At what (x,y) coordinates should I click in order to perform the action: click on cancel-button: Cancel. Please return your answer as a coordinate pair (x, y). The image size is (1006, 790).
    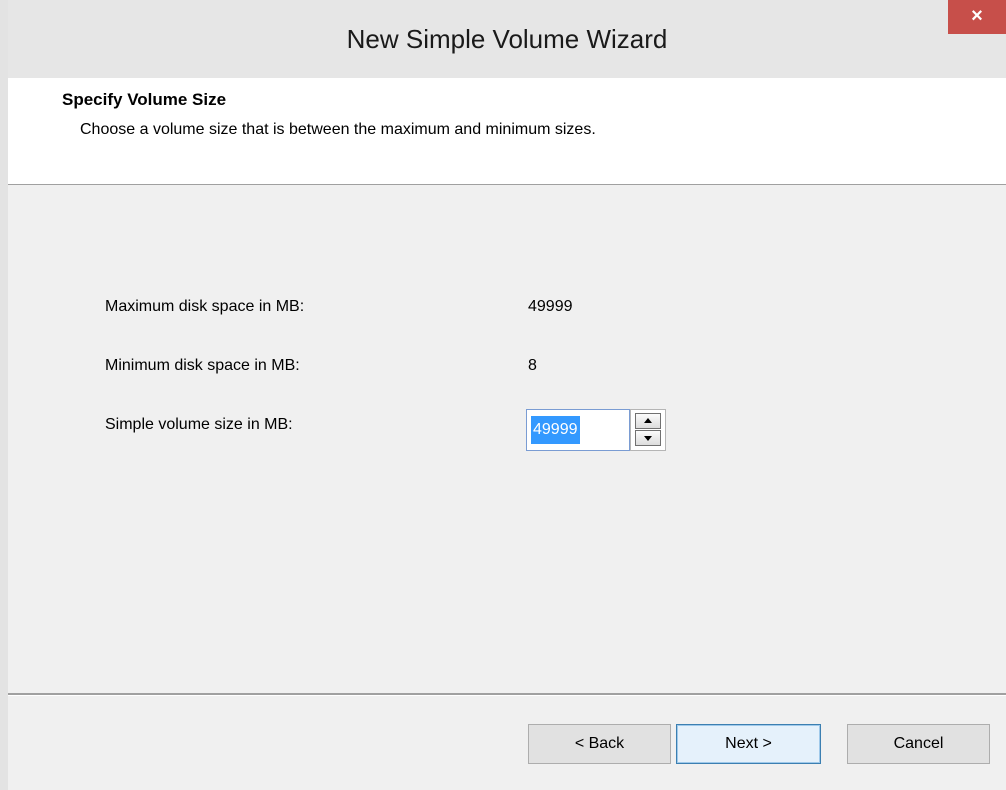
    Looking at the image, I should click on (918, 744).